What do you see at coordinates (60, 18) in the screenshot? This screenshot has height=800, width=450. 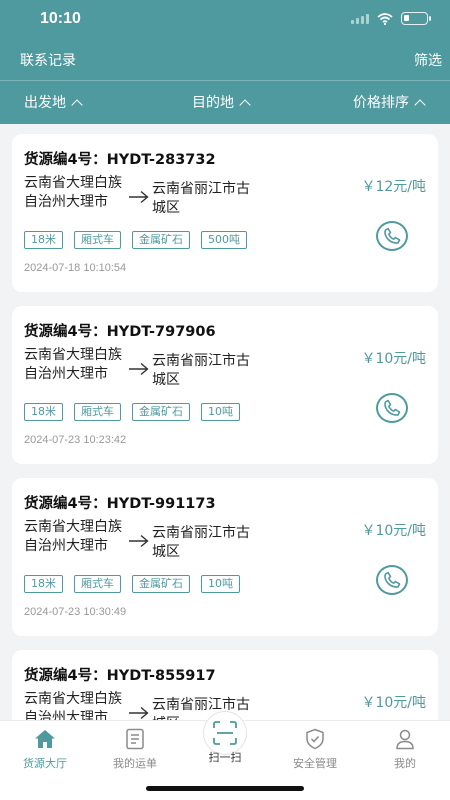 I see `status-time: 10:10` at bounding box center [60, 18].